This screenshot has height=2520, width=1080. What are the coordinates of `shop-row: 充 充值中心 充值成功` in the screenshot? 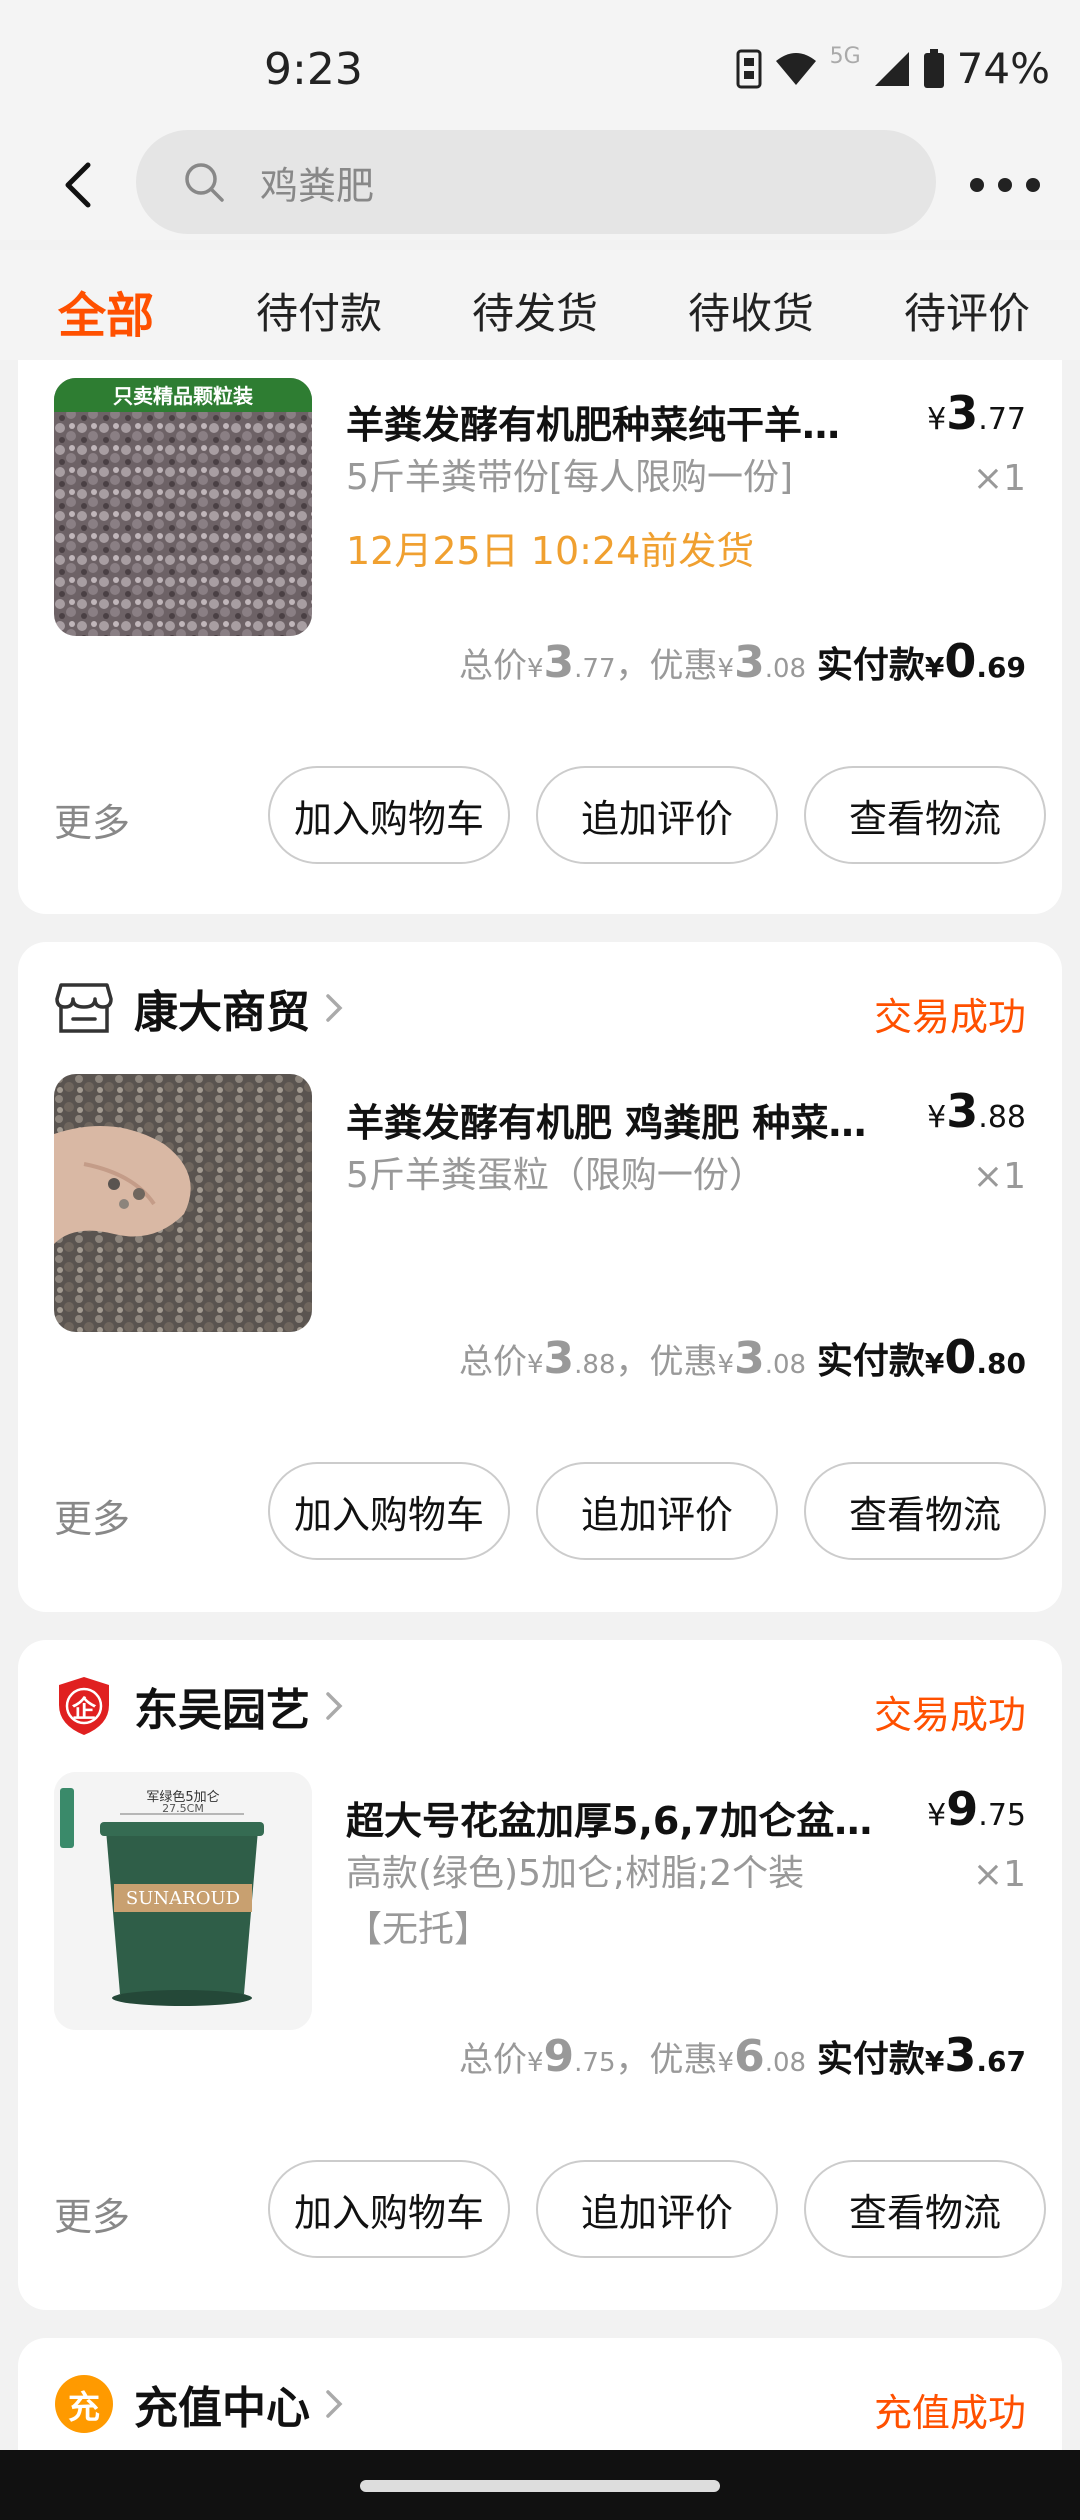 It's located at (540, 2404).